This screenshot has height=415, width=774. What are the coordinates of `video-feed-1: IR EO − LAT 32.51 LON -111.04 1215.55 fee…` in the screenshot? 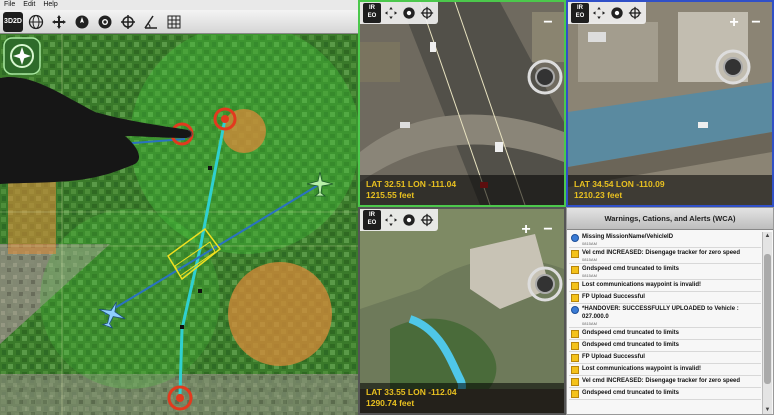 It's located at (462, 103).